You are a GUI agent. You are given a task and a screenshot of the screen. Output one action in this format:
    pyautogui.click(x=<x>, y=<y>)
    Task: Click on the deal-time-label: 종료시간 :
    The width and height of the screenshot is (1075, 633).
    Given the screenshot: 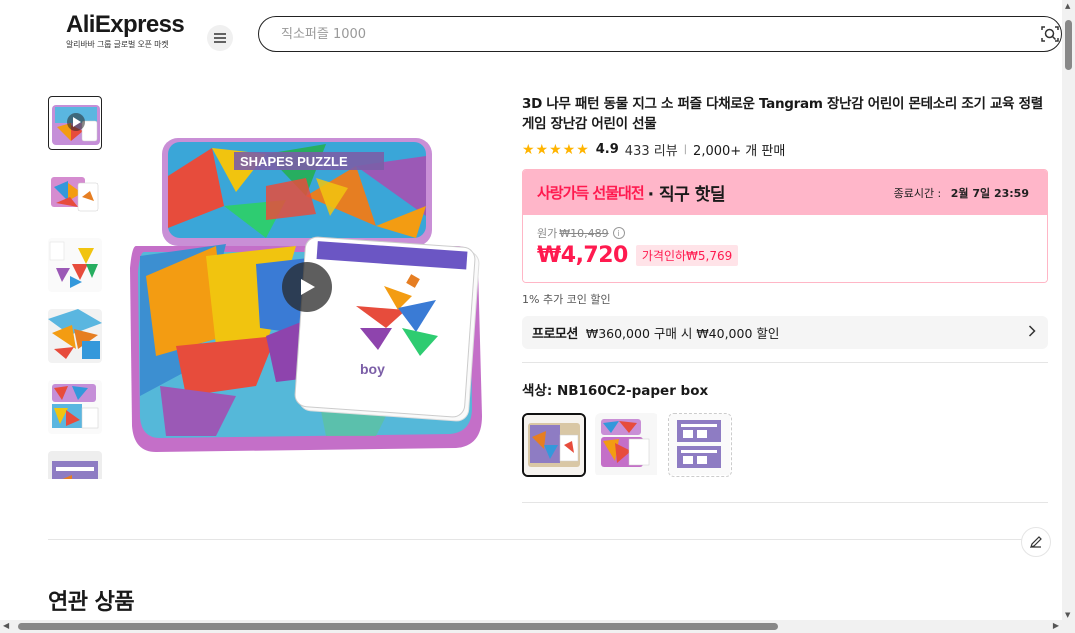 What is the action you would take?
    pyautogui.click(x=917, y=193)
    